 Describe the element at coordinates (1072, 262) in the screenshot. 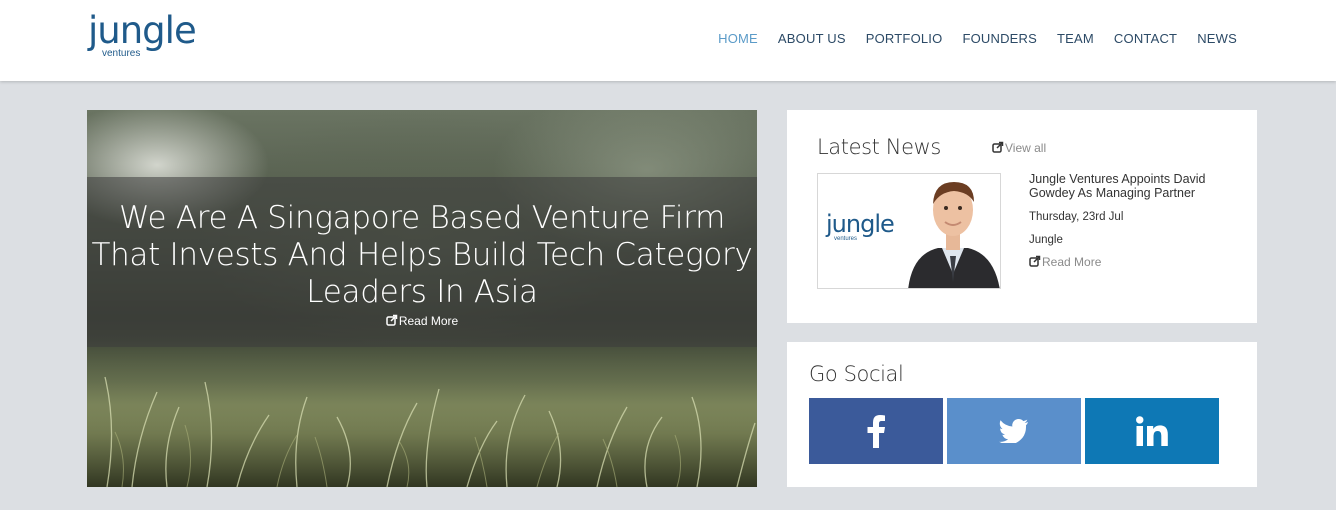

I see `news-read-more-label: Read More` at that location.